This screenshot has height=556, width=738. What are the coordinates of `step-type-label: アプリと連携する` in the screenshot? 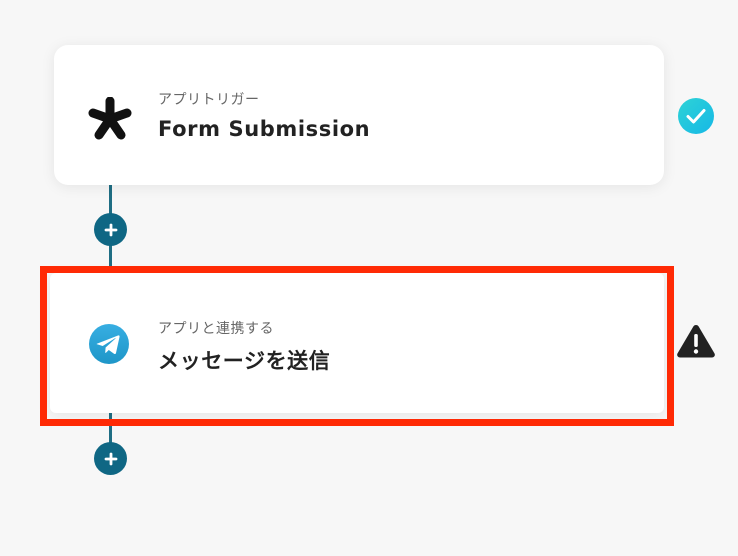 It's located at (216, 329).